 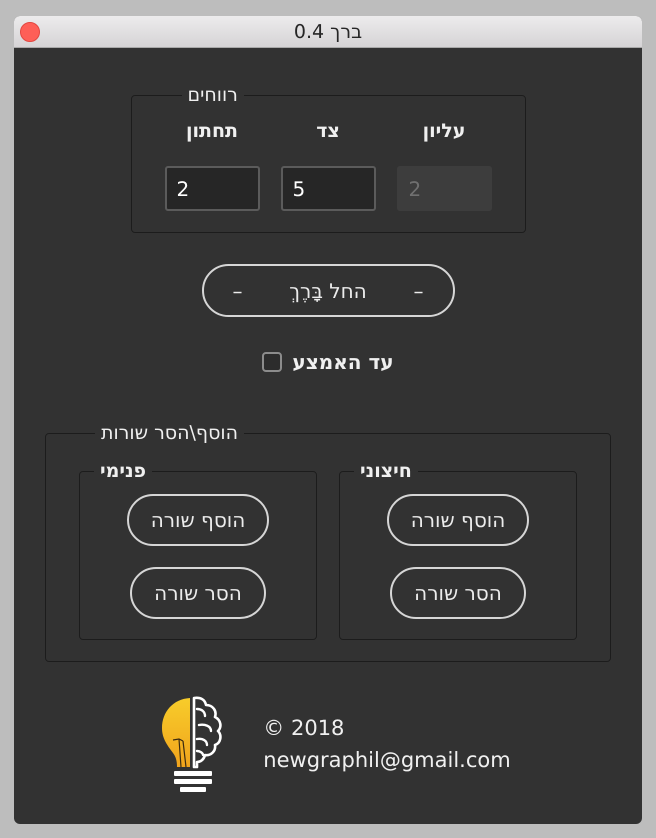 What do you see at coordinates (328, 32) in the screenshot?
I see `window-title: ברך 0.4` at bounding box center [328, 32].